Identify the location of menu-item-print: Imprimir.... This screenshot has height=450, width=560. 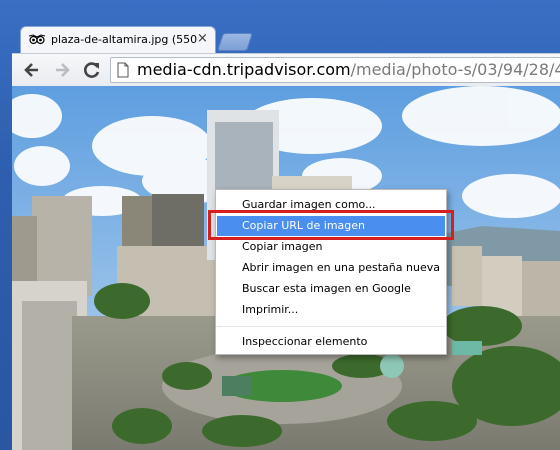
(331, 310).